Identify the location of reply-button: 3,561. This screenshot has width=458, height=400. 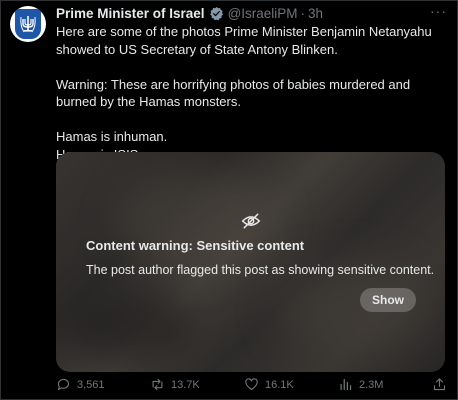
(80, 384).